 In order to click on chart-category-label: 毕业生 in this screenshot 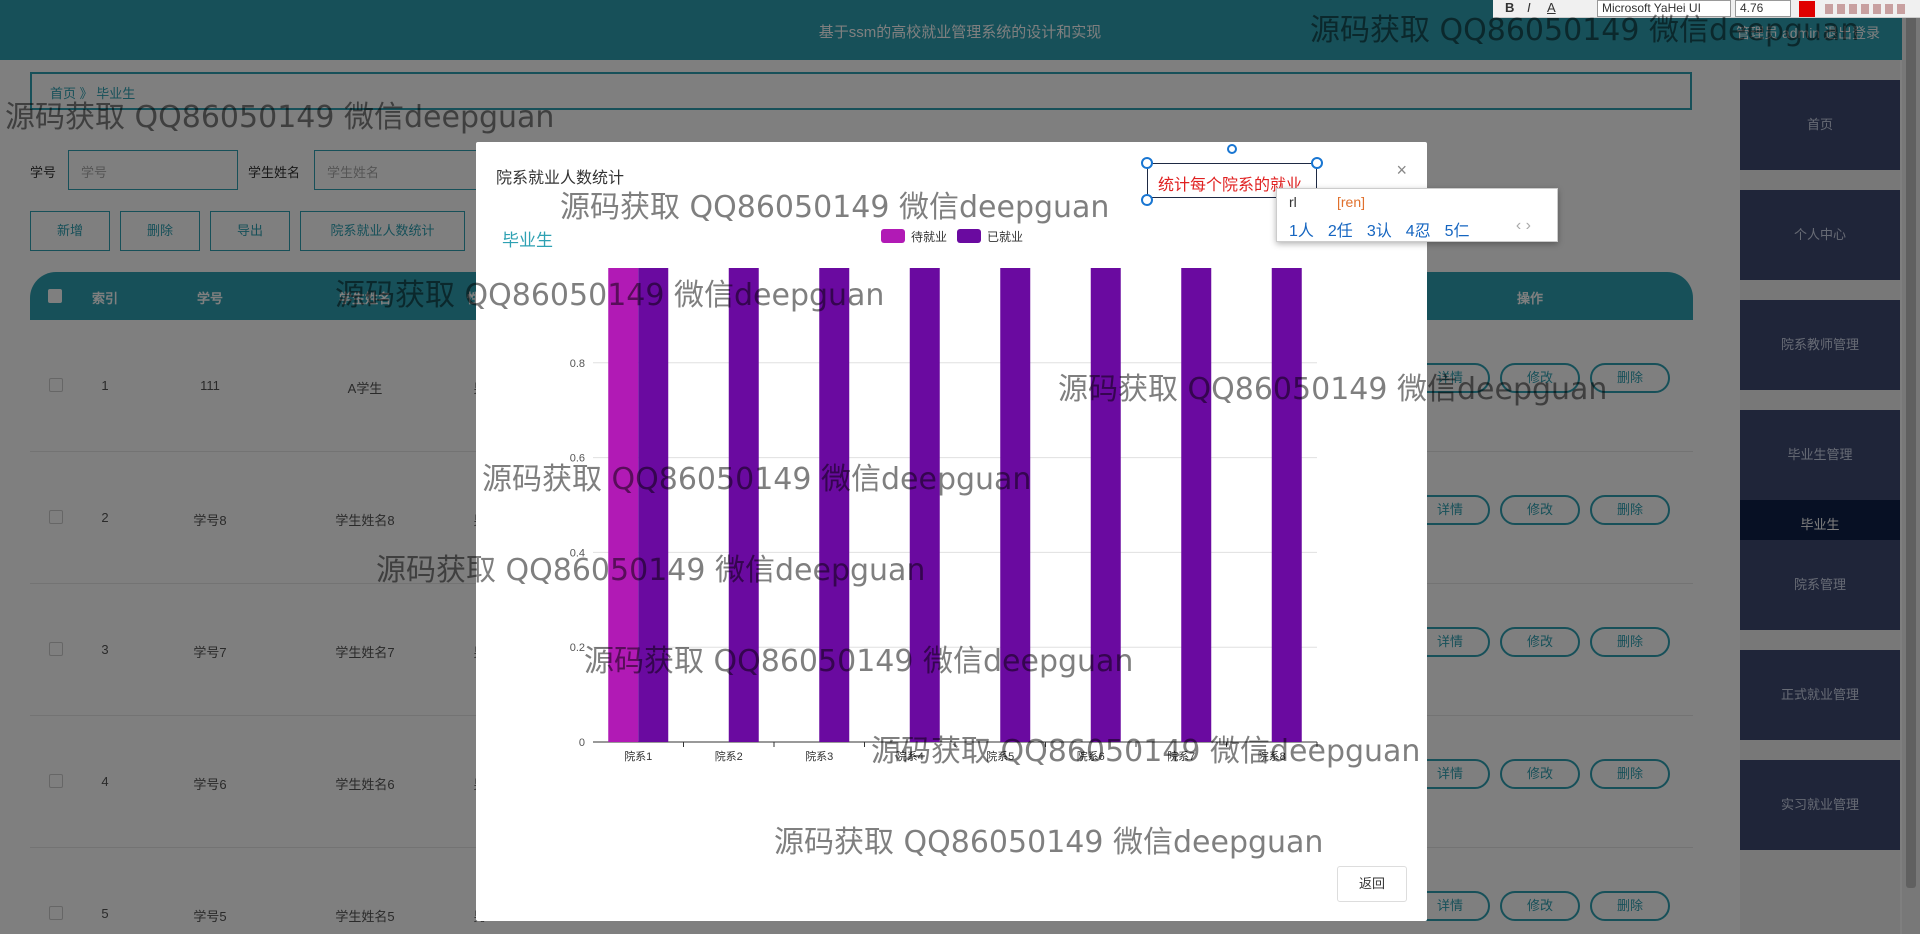, I will do `click(527, 240)`.